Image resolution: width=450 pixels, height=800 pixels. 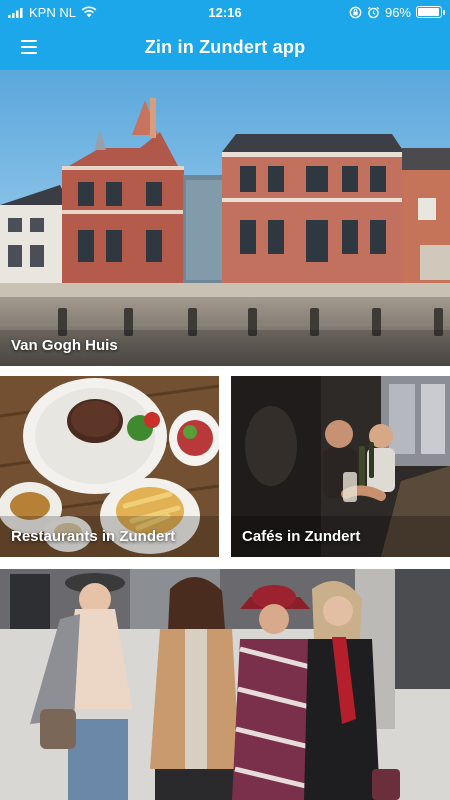 I want to click on alarm-clock-icon, so click(x=373, y=12).